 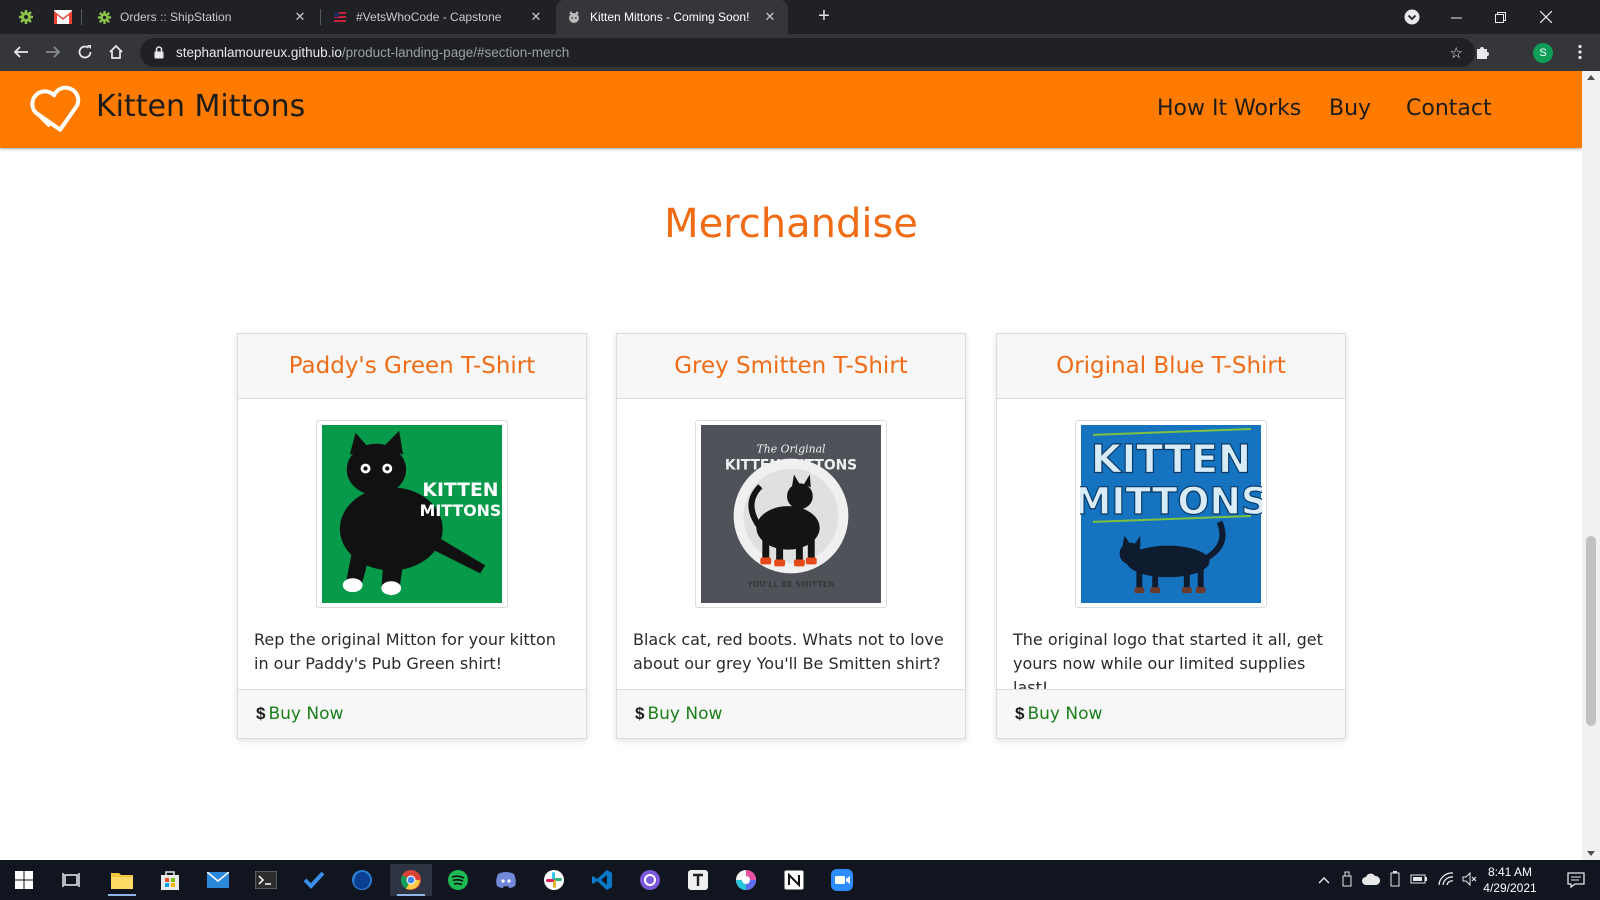 I want to click on tab-title: #VetsWhoCode - Capstone, so click(x=429, y=17).